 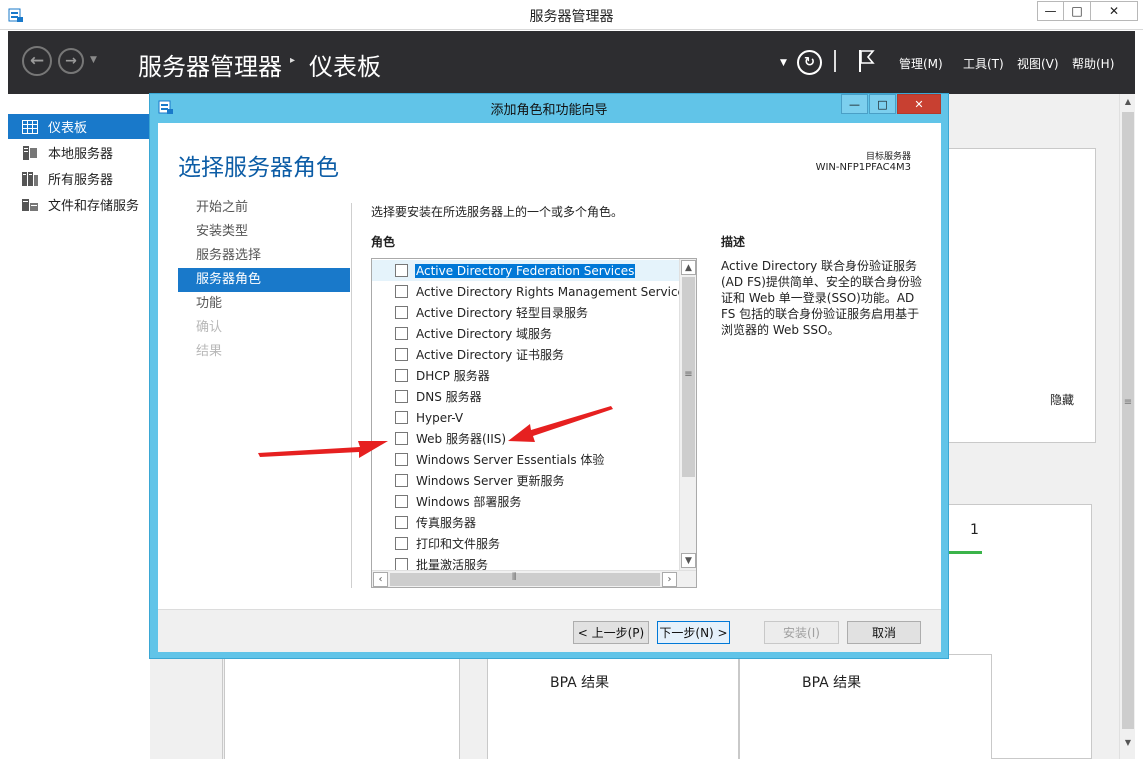 I want to click on header-dropdown-icon: ▼, so click(x=783, y=63).